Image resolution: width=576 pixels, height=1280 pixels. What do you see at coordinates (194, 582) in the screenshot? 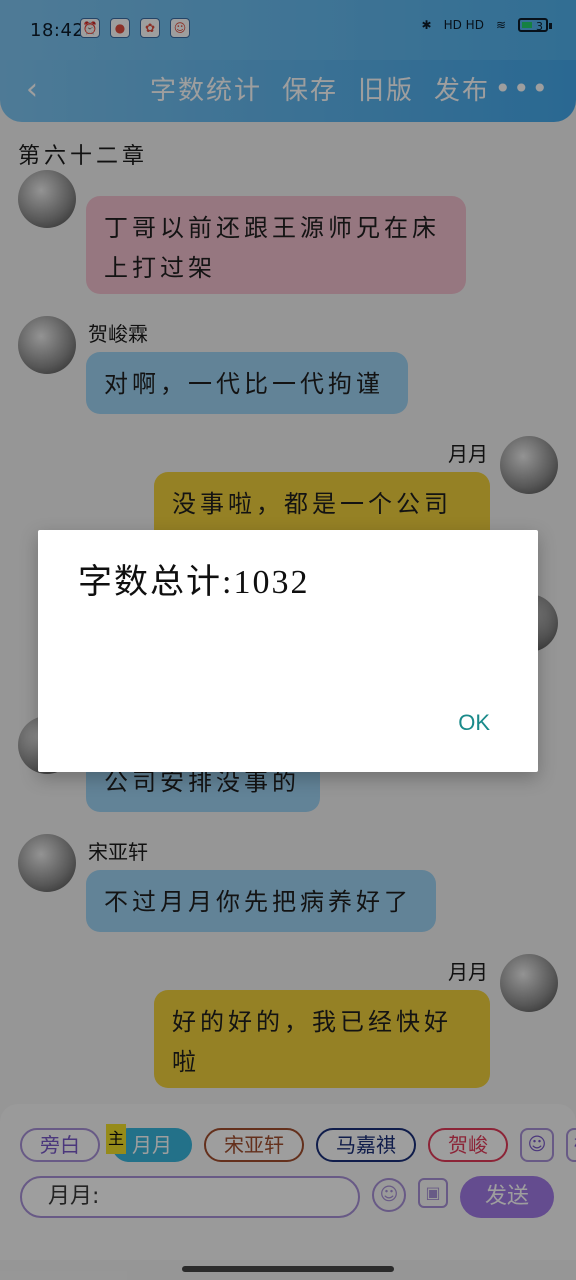
I see `dialog-title: 字数总计:1032` at bounding box center [194, 582].